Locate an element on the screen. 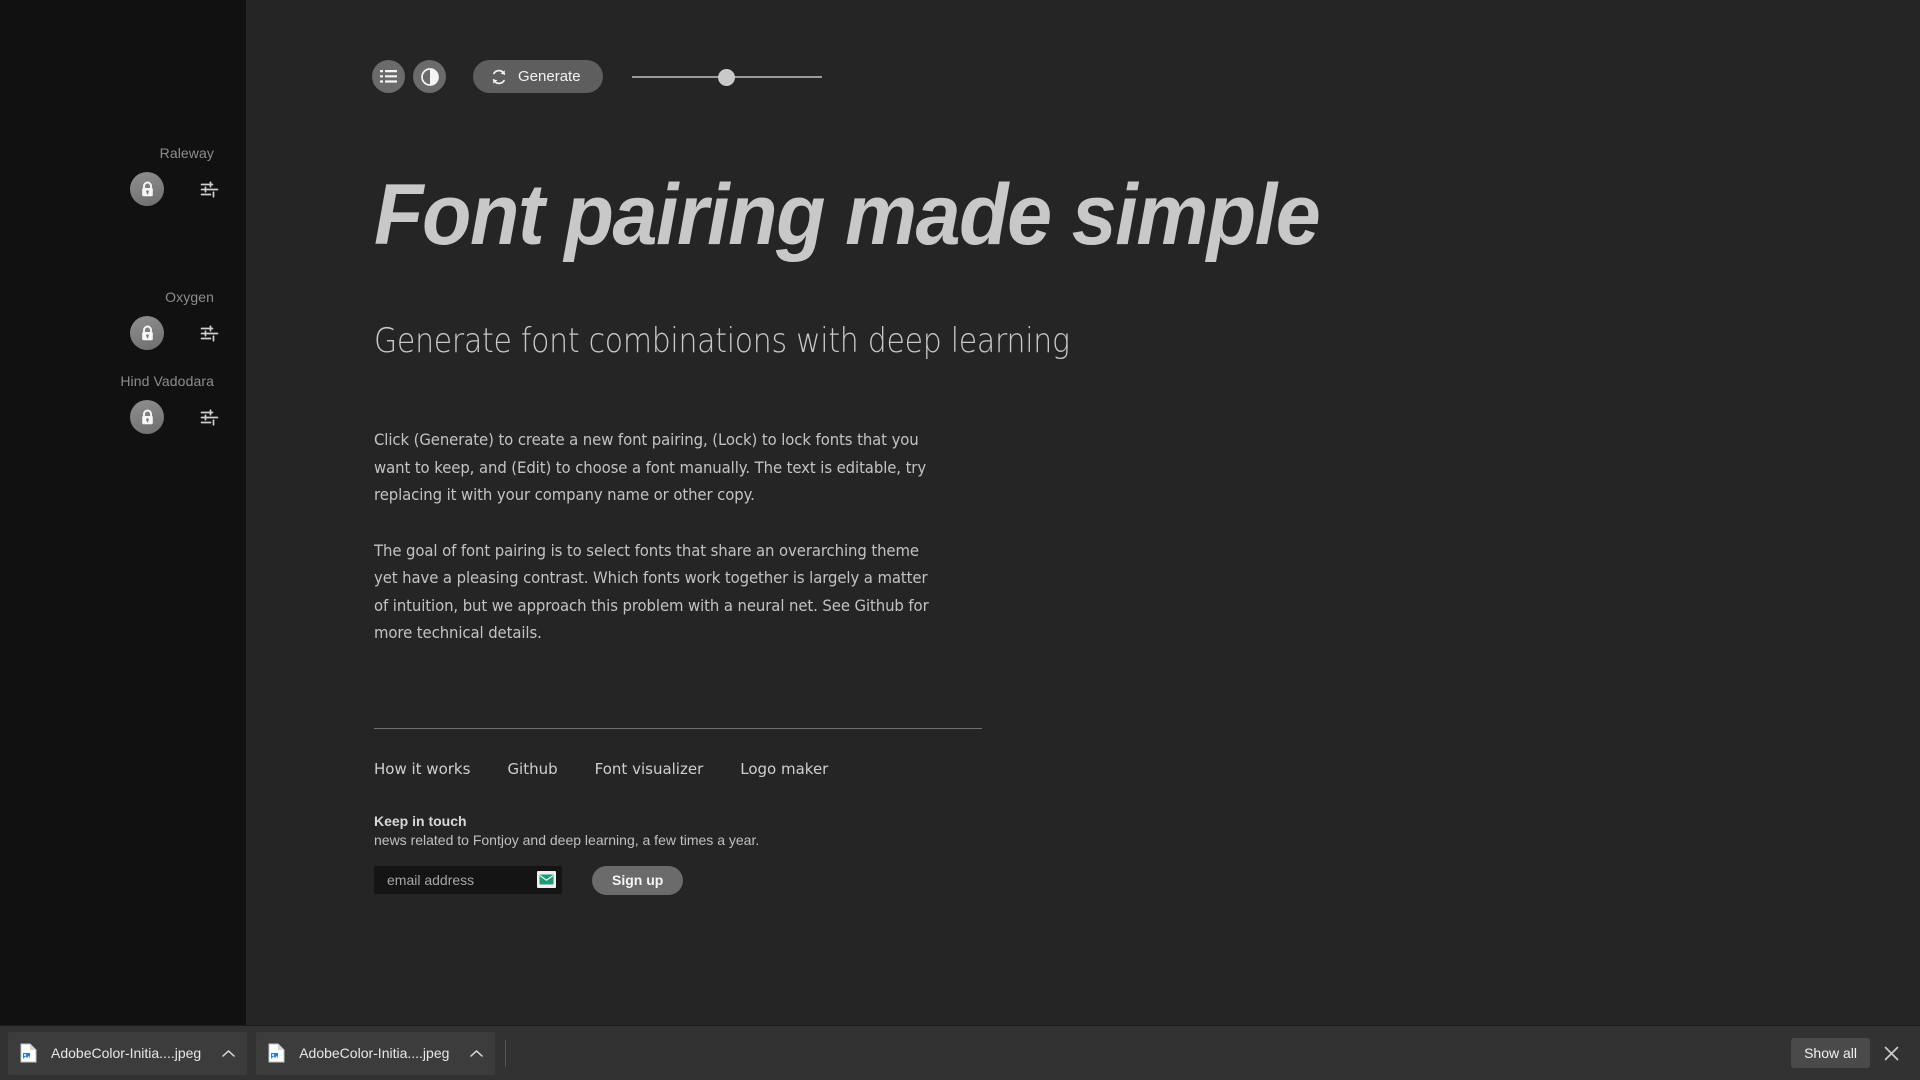 Image resolution: width=1920 pixels, height=1080 pixels. font-name-label: Oxygen is located at coordinates (189, 297).